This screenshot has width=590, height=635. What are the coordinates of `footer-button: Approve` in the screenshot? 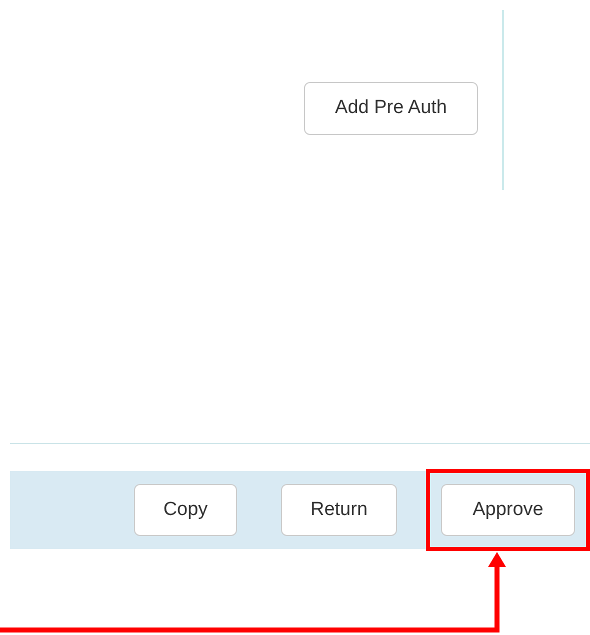 It's located at (508, 510).